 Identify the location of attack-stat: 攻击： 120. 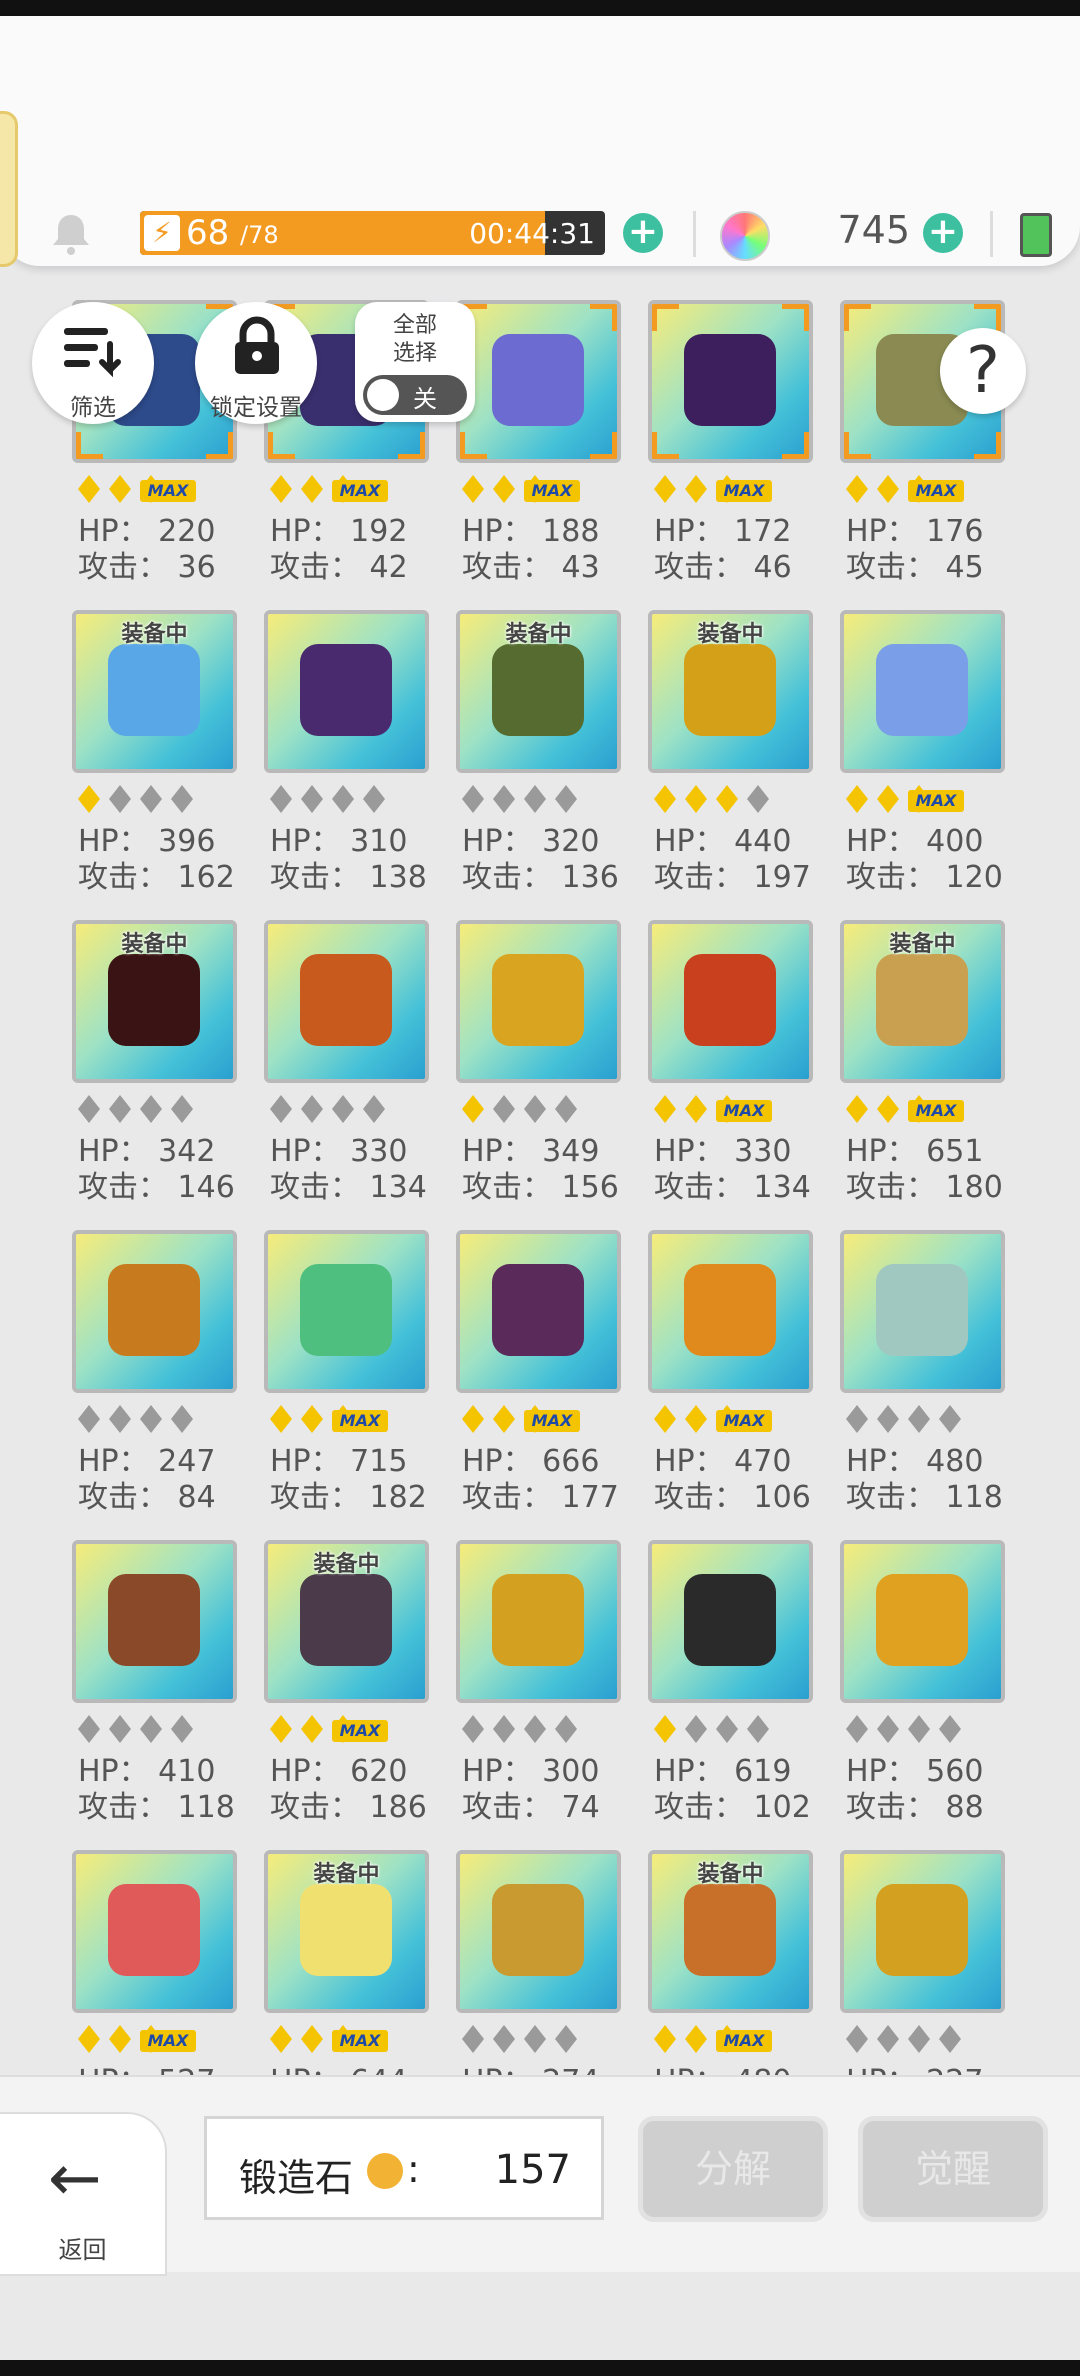
(924, 877).